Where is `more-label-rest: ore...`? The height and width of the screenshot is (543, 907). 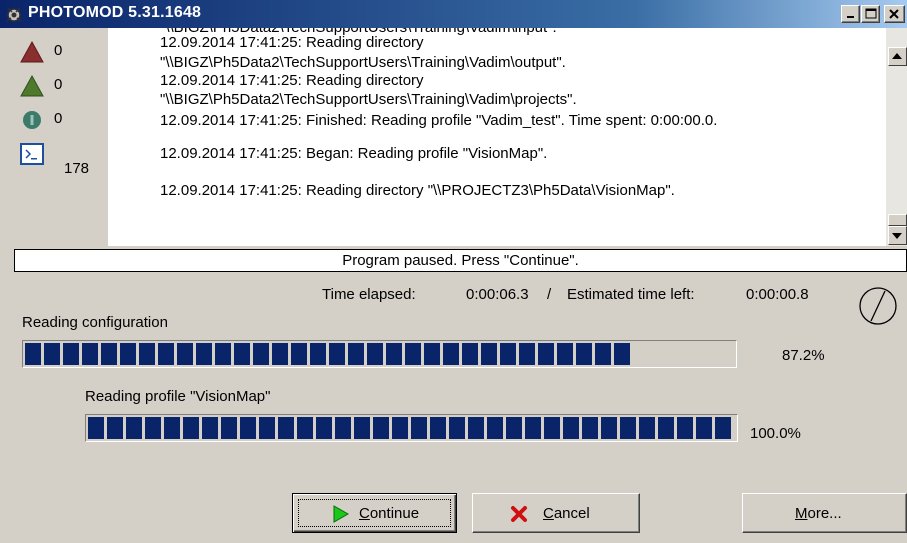
more-label-rest: ore... is located at coordinates (824, 513).